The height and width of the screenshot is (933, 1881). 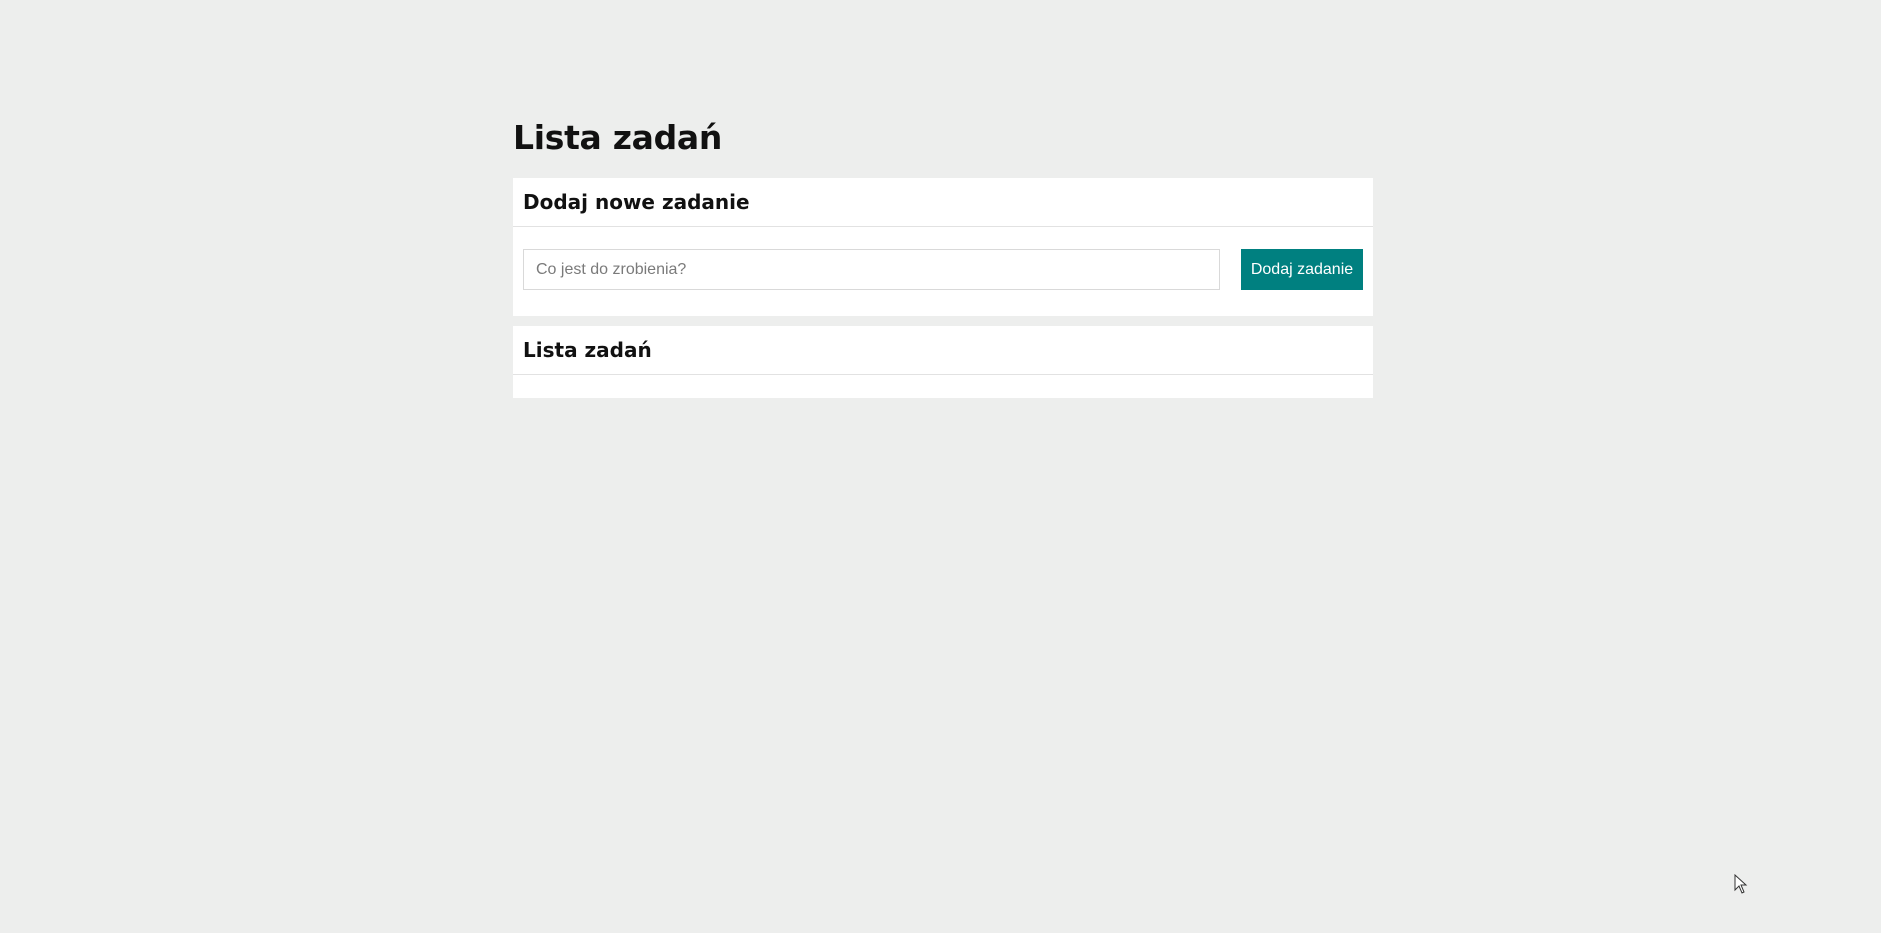 What do you see at coordinates (943, 350) in the screenshot?
I see `task-list-card-header: Lista zadań` at bounding box center [943, 350].